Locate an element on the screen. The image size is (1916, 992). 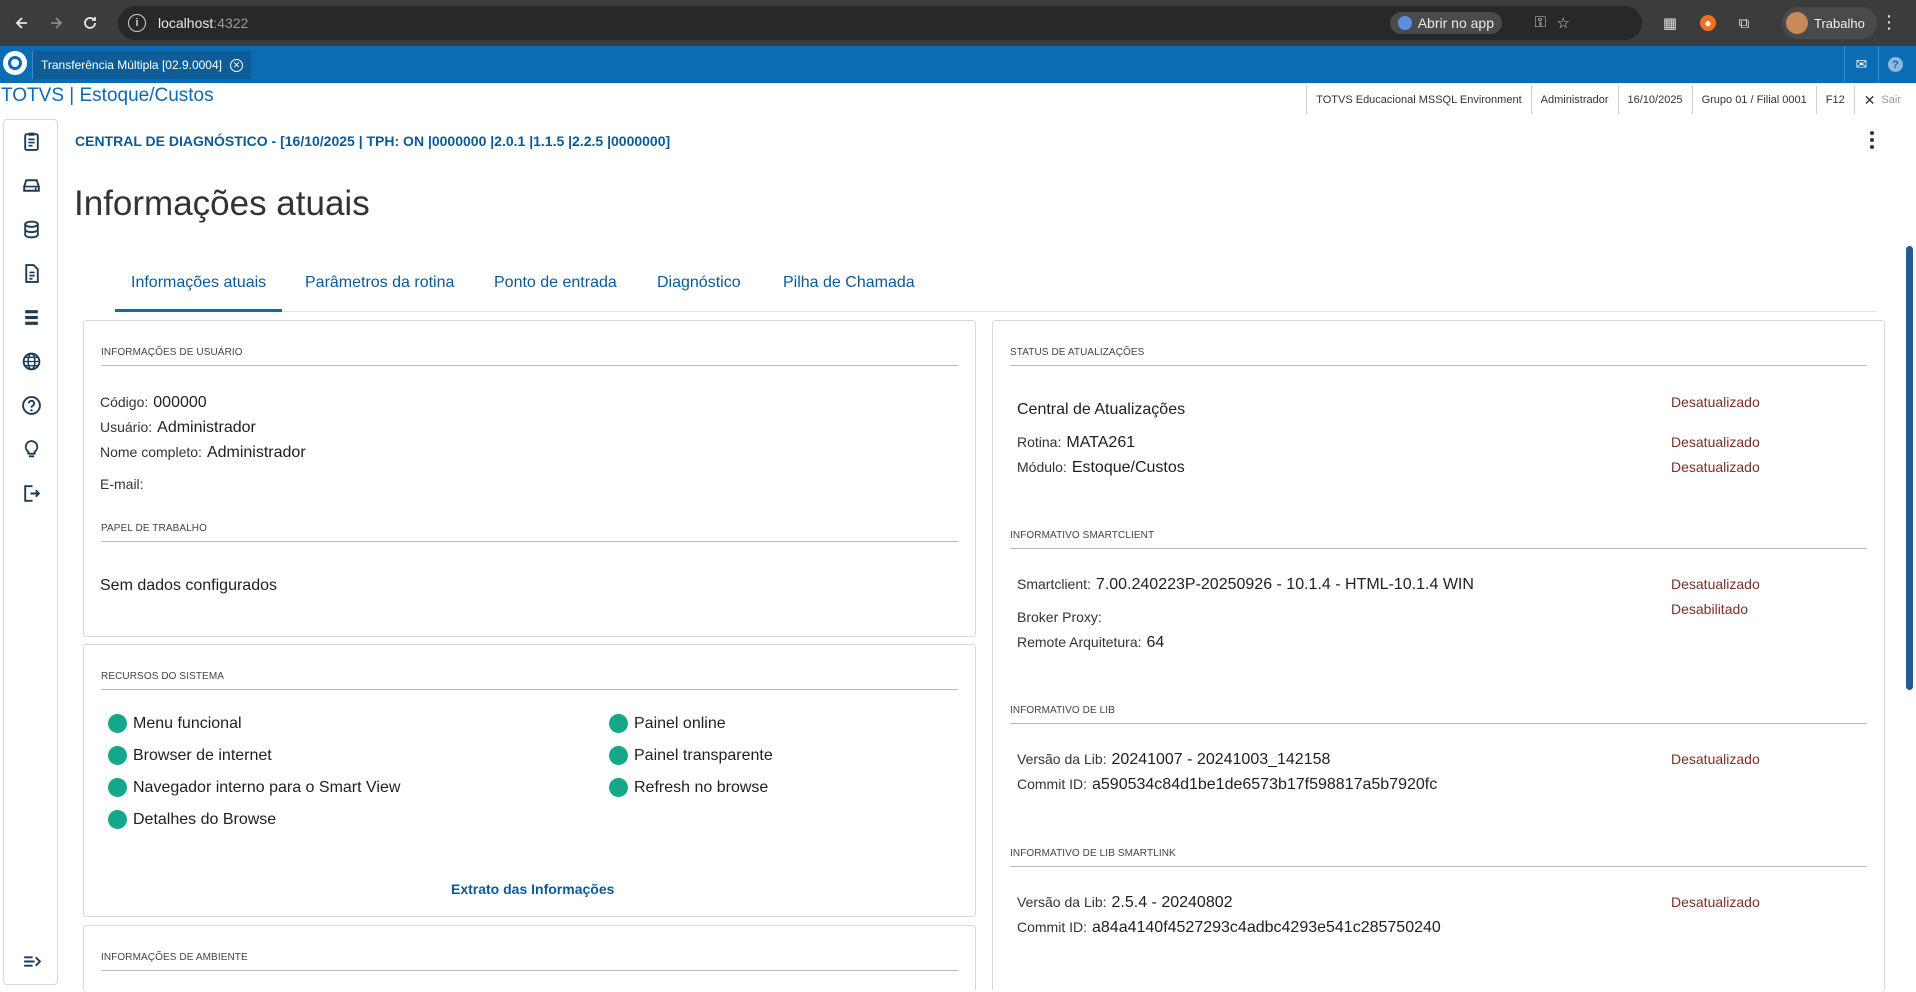
updates-title: STATUS DE ATUALIZAÇÕES is located at coordinates (1077, 352).